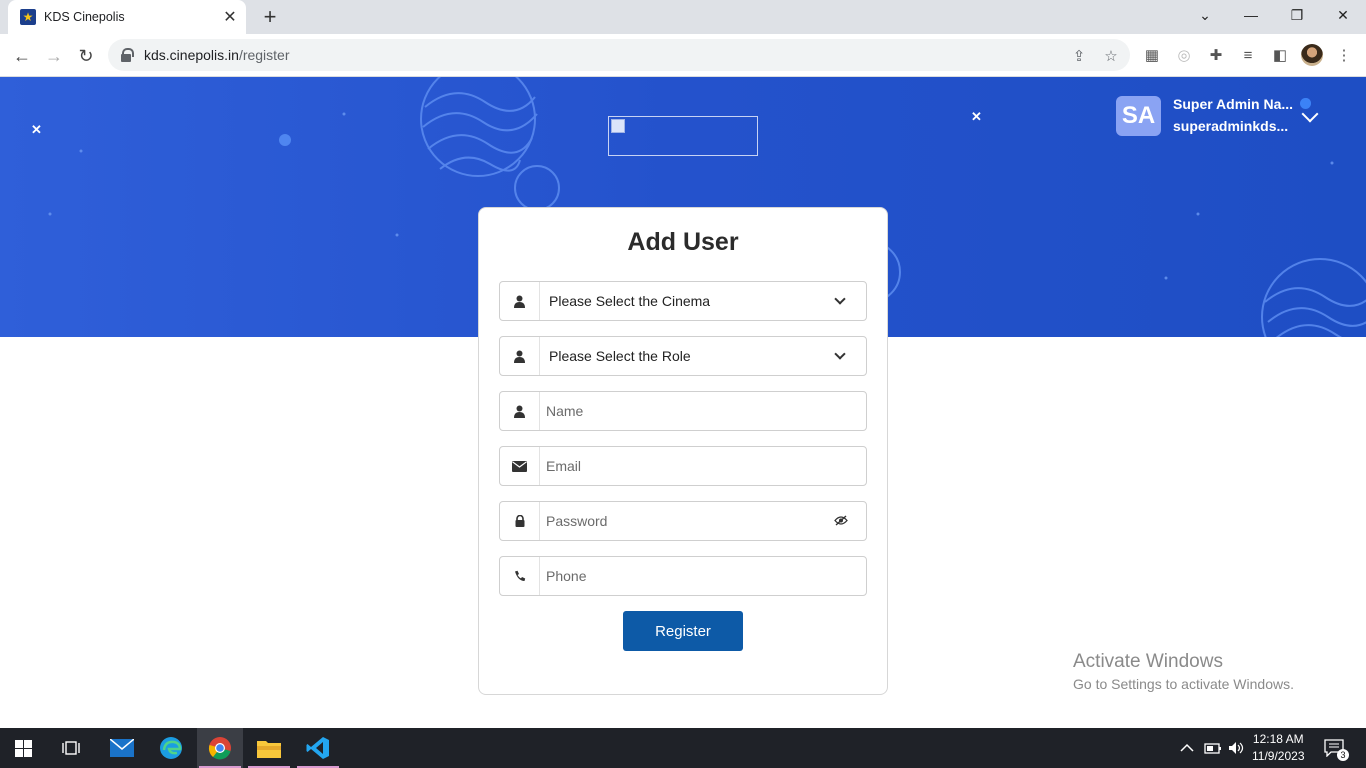 The width and height of the screenshot is (1366, 768). What do you see at coordinates (86, 56) in the screenshot?
I see `reload-icon: ↻` at bounding box center [86, 56].